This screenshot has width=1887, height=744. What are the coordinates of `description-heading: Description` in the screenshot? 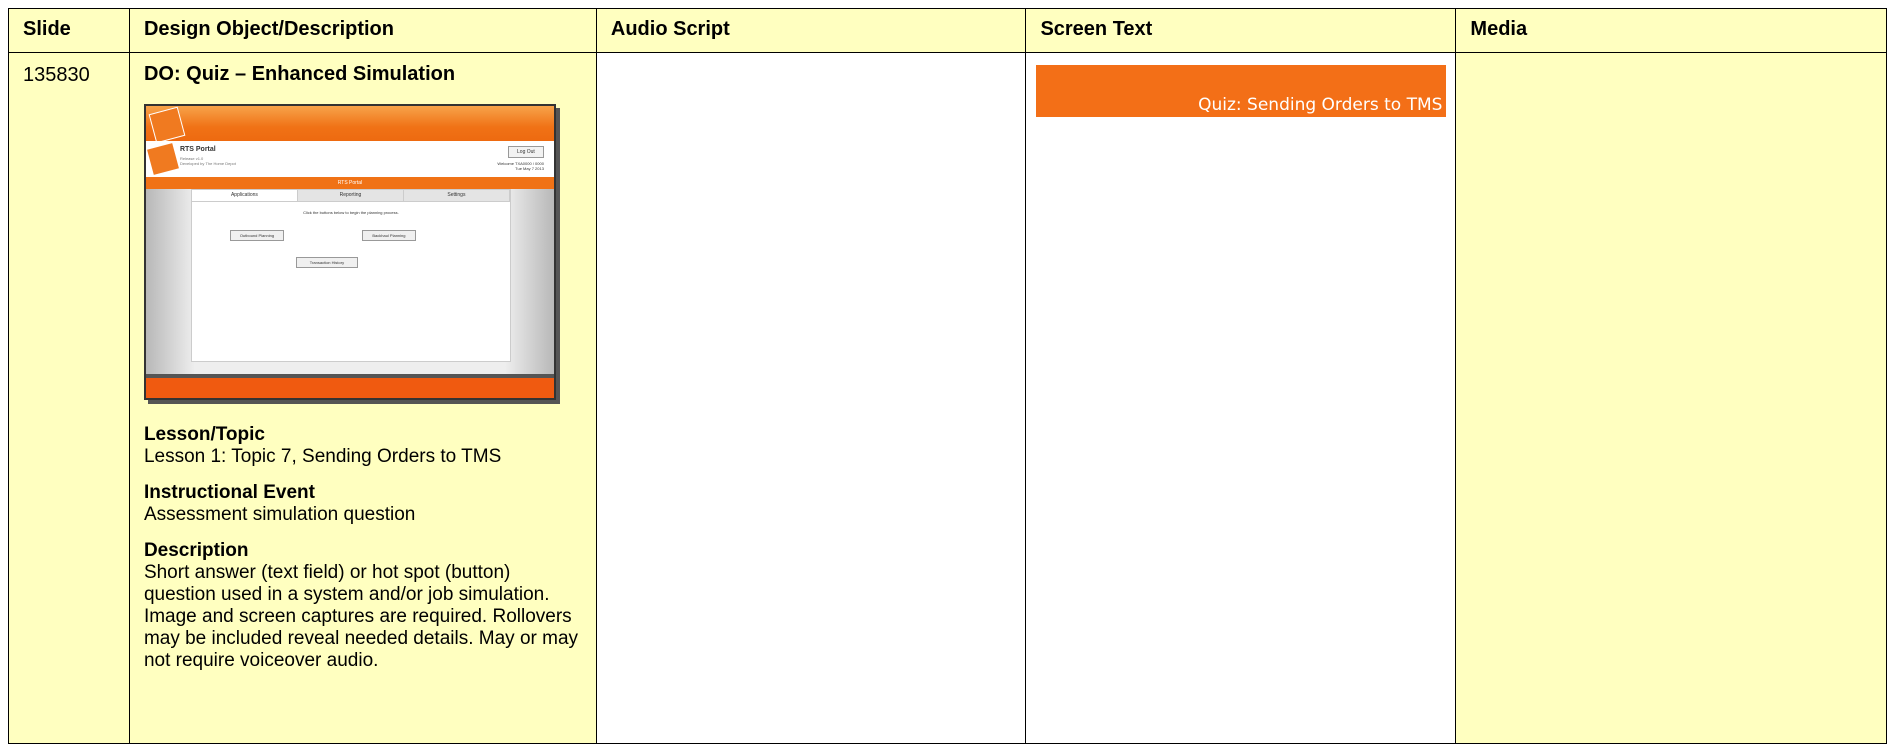 It's located at (196, 550).